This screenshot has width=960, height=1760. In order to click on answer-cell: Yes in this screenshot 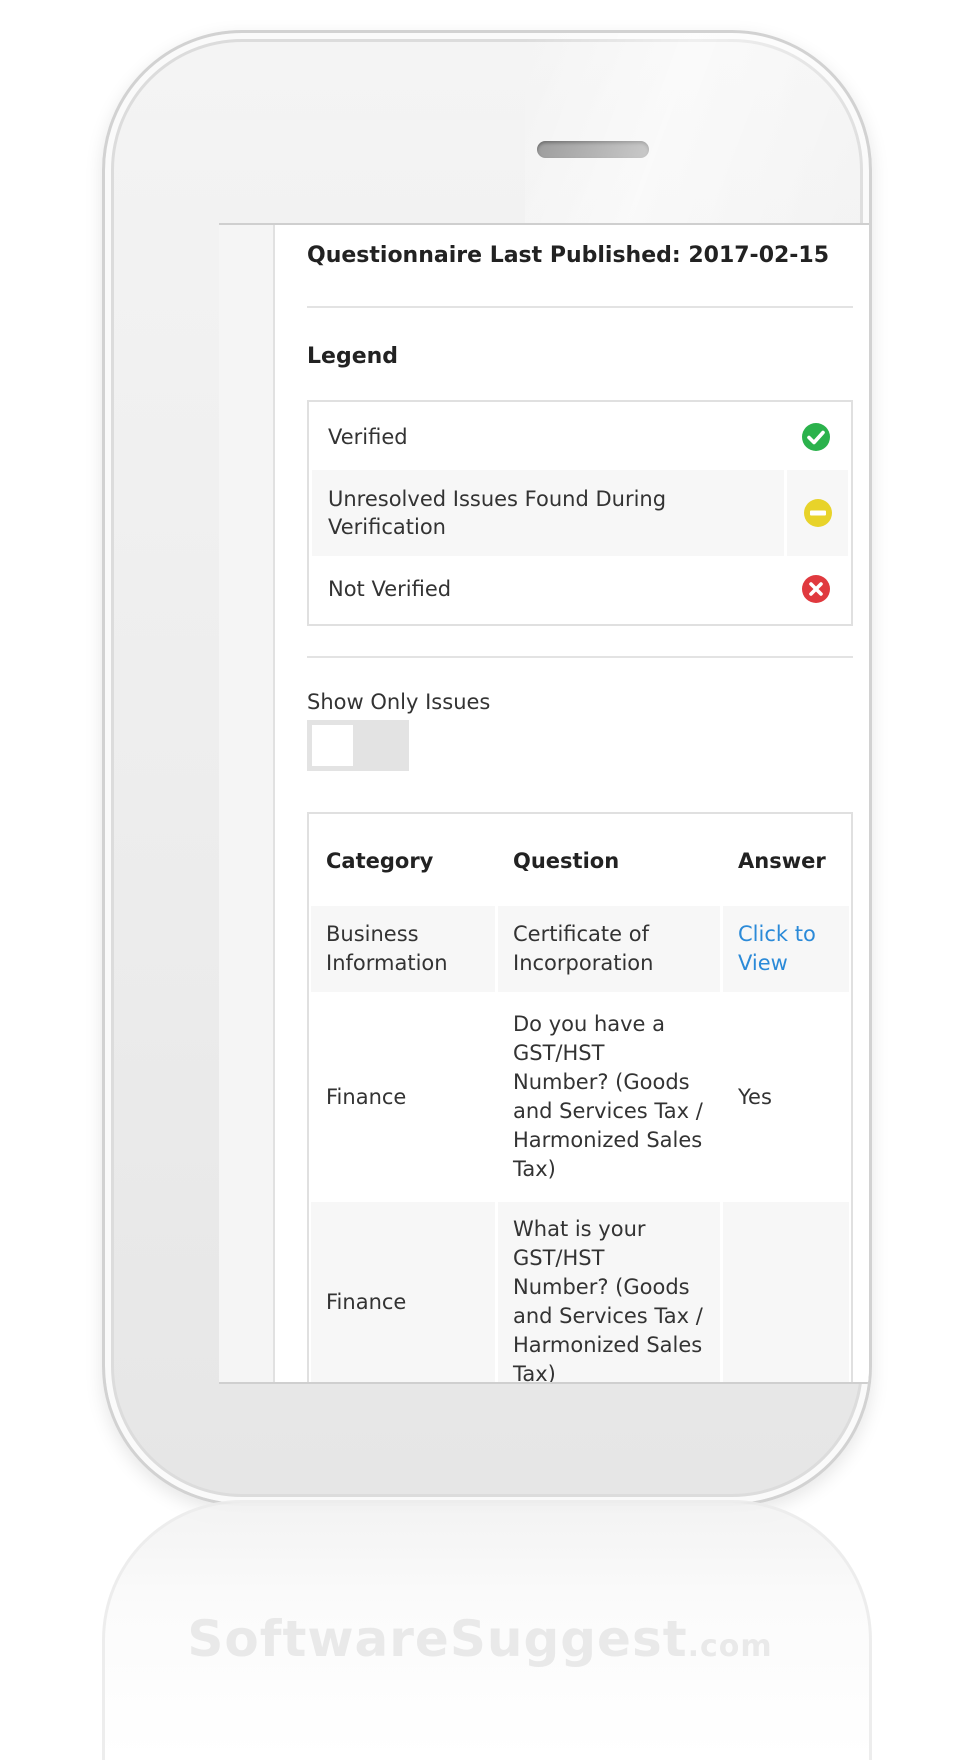, I will do `click(755, 1096)`.